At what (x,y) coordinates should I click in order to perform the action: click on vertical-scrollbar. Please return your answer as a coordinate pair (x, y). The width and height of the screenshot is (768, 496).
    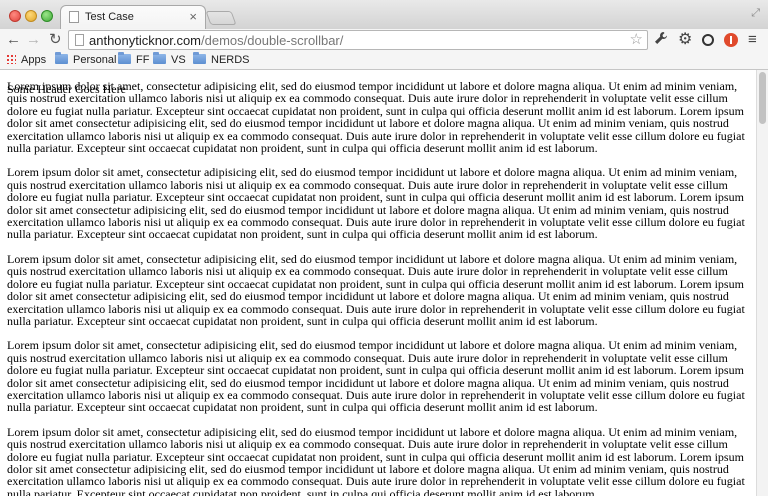
    Looking at the image, I should click on (762, 283).